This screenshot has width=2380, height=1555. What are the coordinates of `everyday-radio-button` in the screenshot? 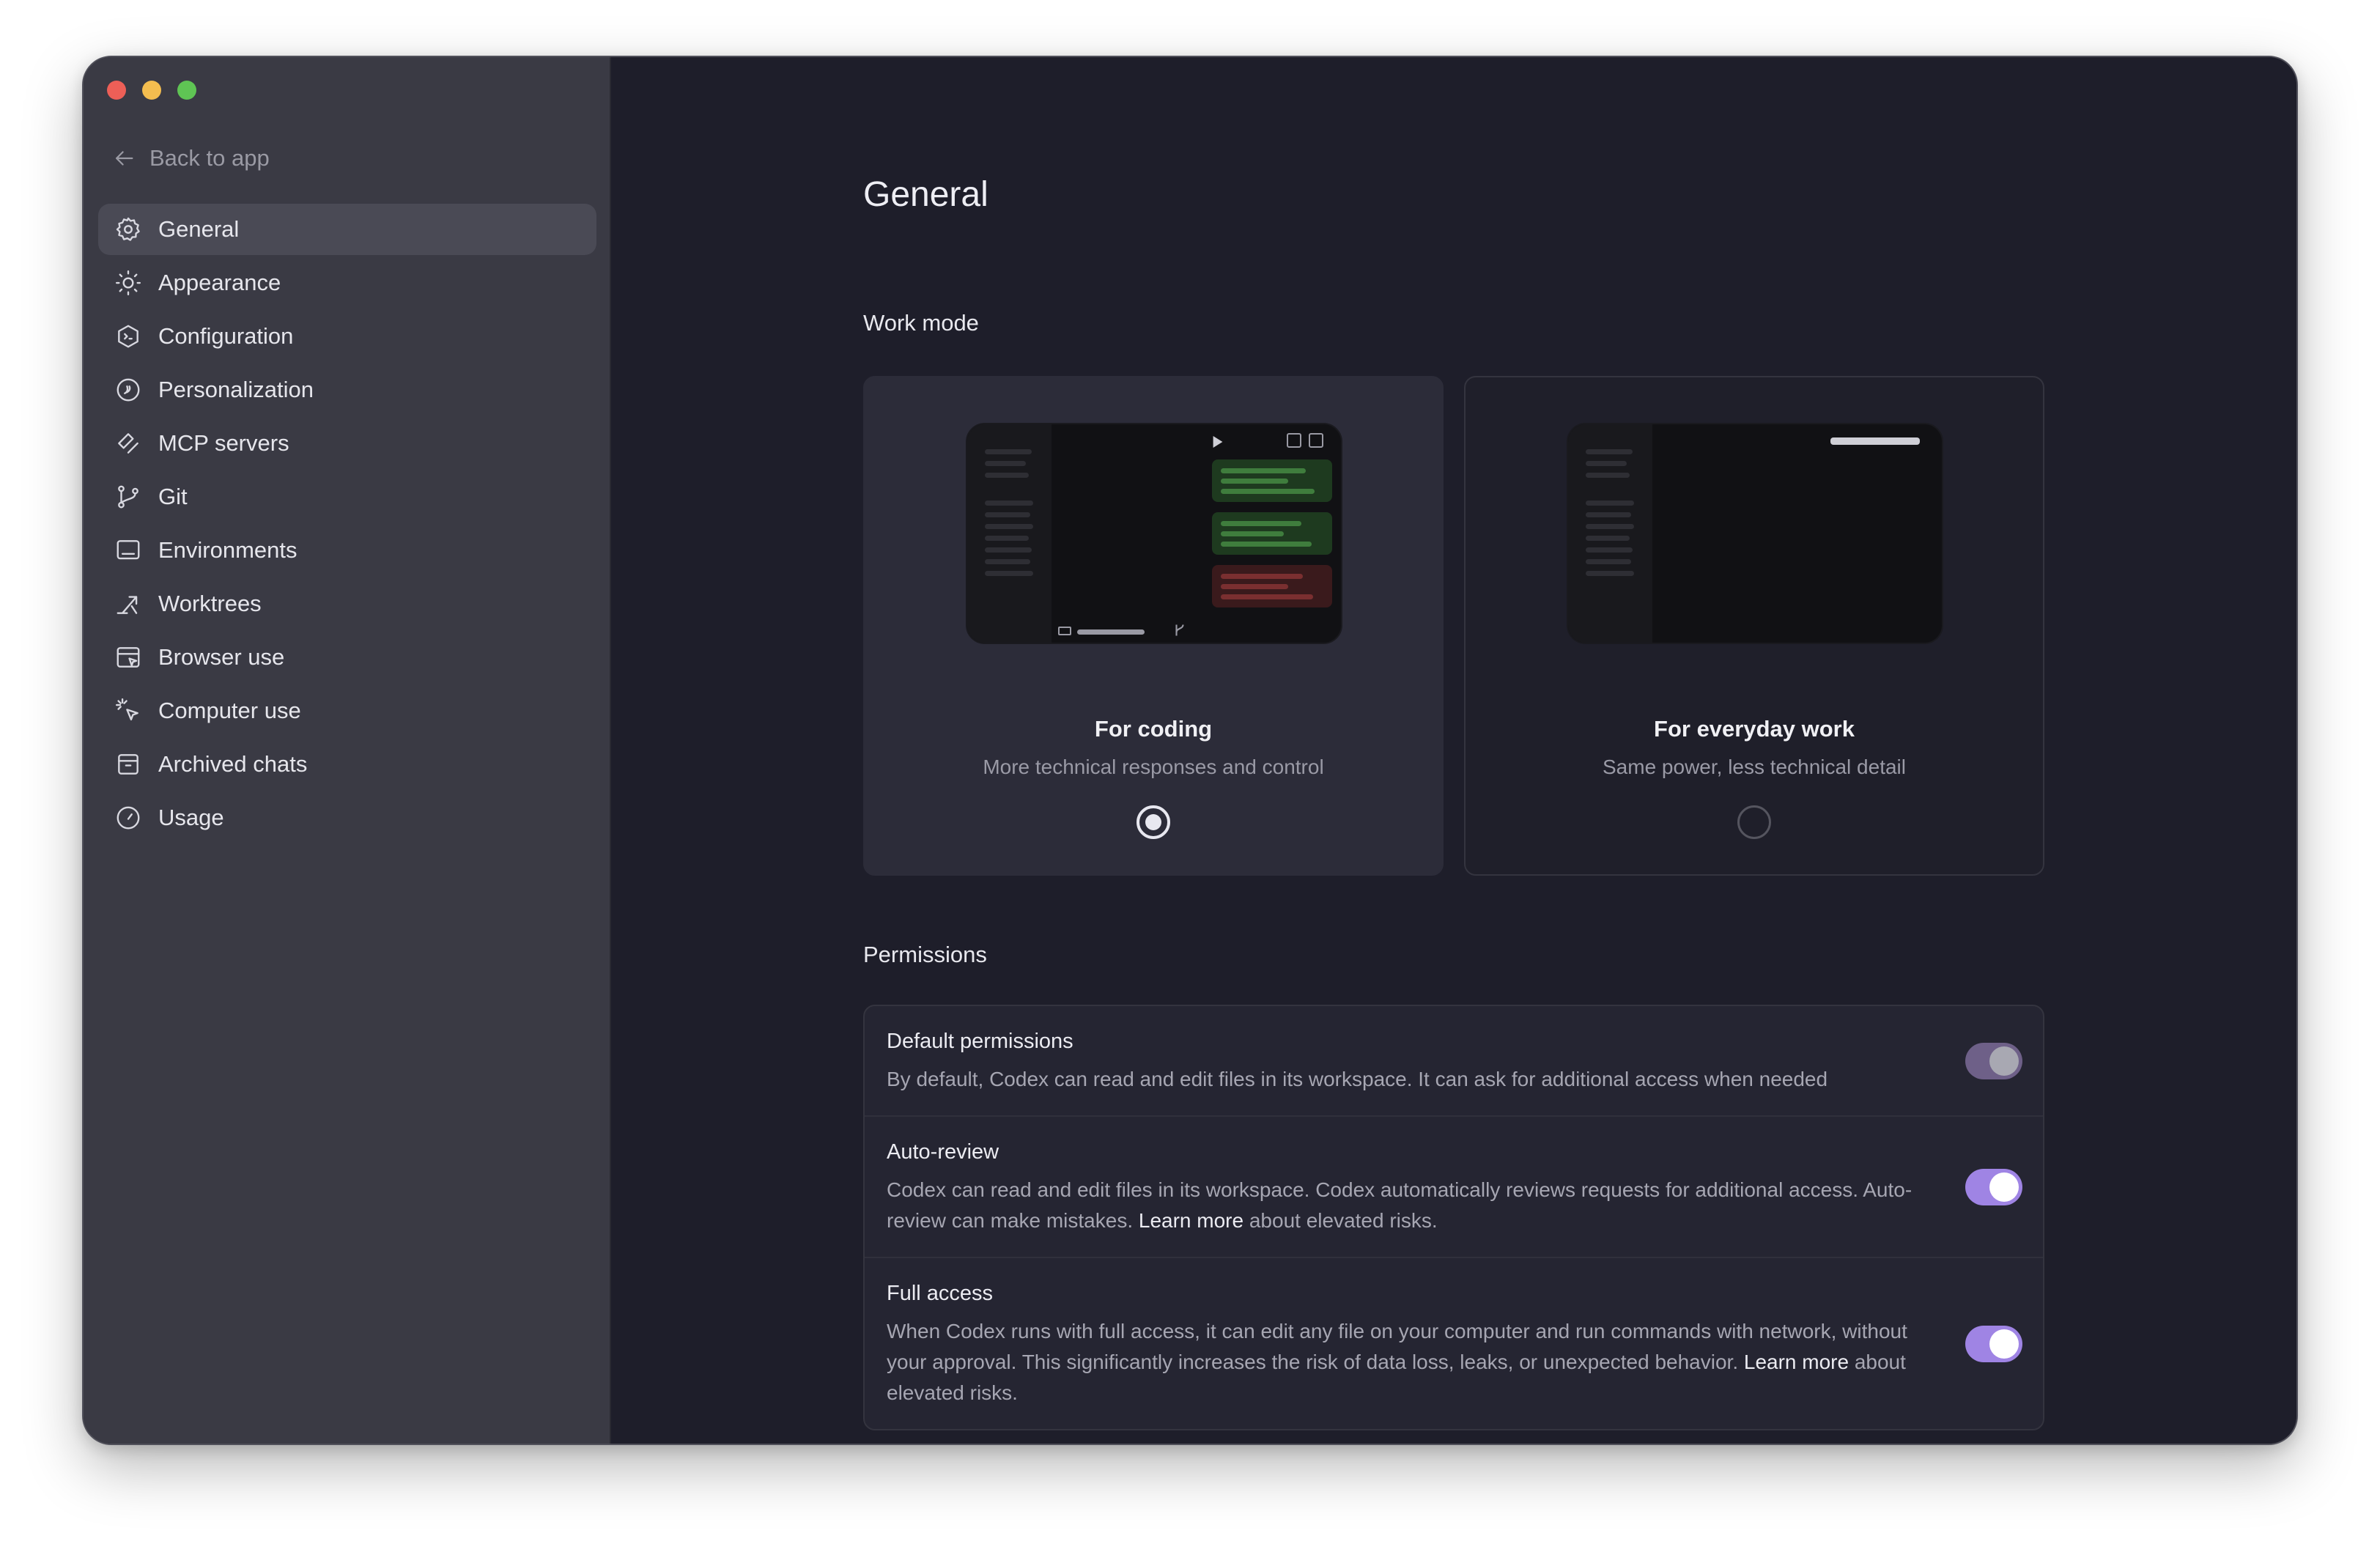 It's located at (1754, 822).